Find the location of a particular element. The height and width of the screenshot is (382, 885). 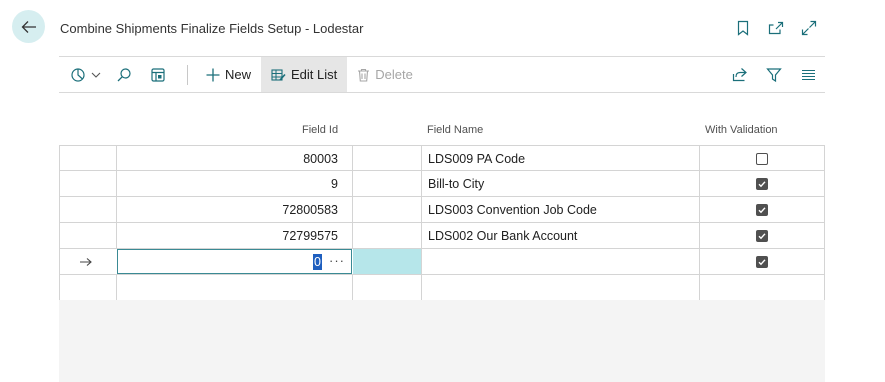

field-id-input: 0 ··· is located at coordinates (234, 261).